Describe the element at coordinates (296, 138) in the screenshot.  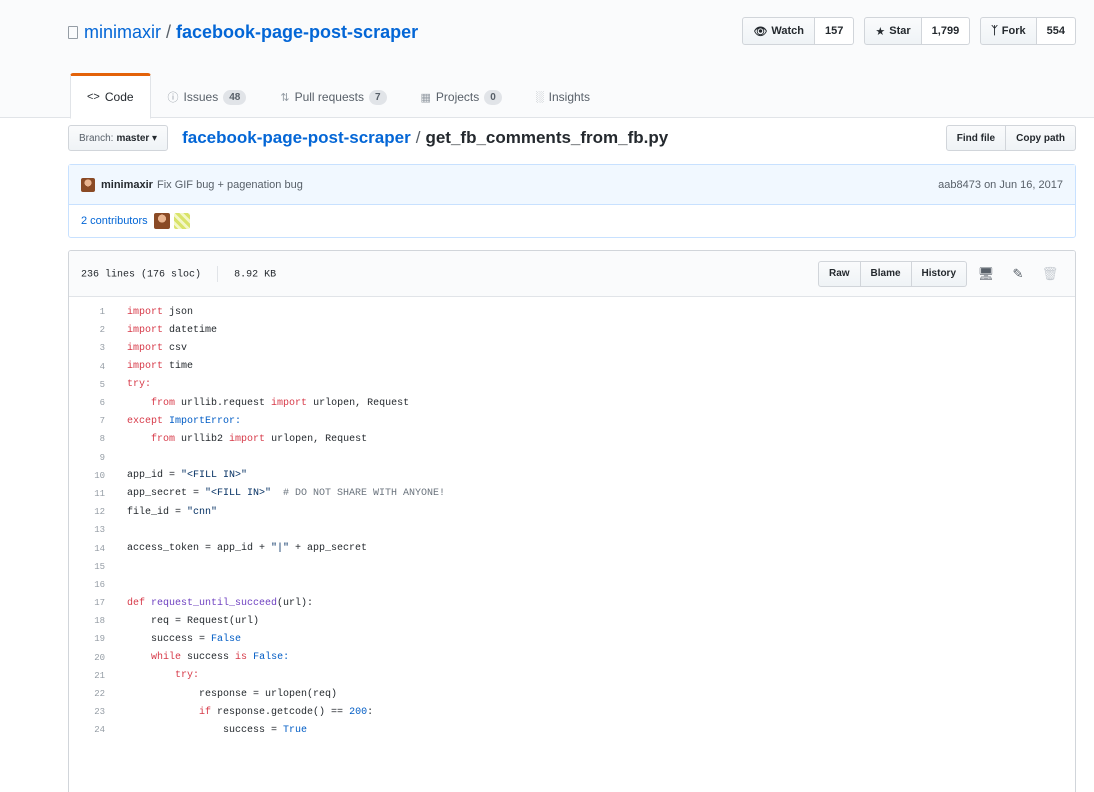
I see `breadcrumb-repo-link: facebook-page-post-scraper` at that location.